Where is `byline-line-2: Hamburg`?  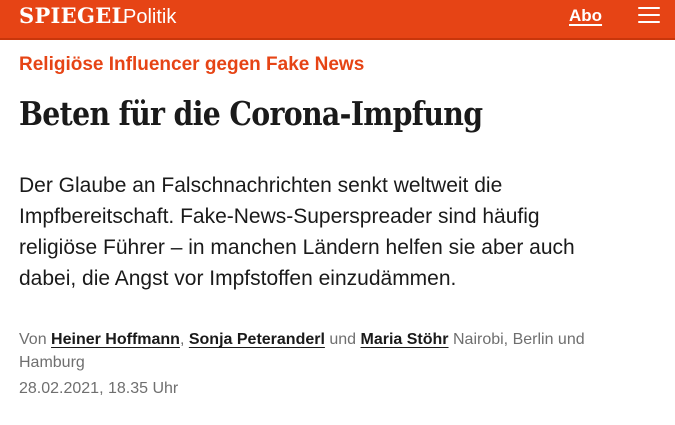 byline-line-2: Hamburg is located at coordinates (52, 362).